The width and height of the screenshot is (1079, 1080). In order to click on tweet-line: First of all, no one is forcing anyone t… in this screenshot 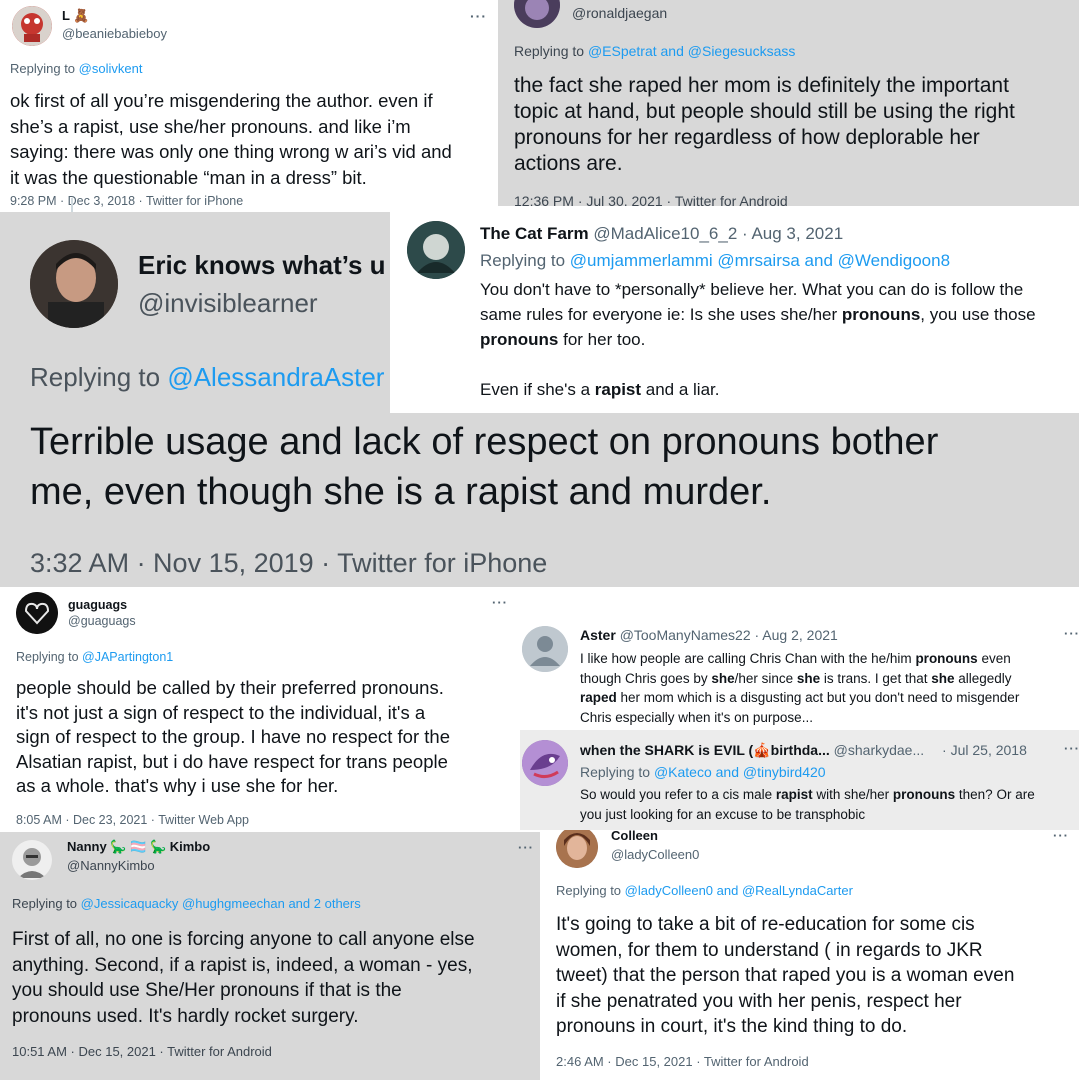, I will do `click(243, 939)`.